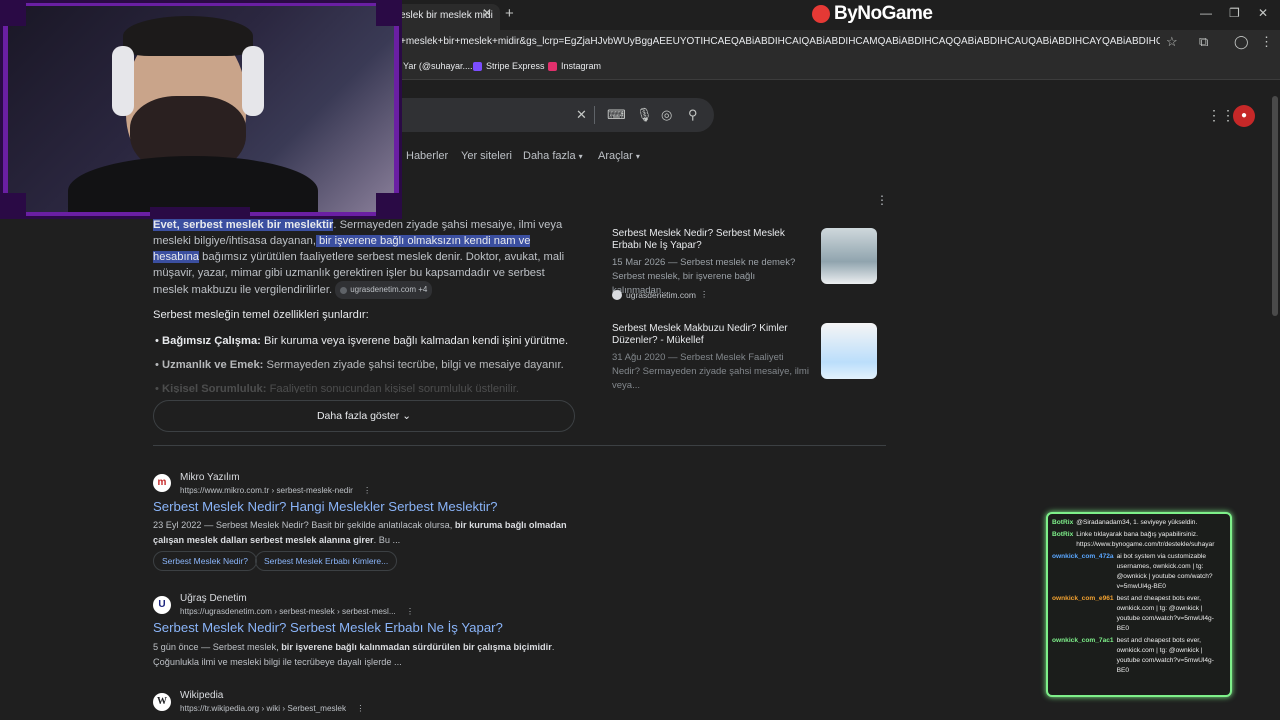 The height and width of the screenshot is (720, 1280). What do you see at coordinates (619, 156) in the screenshot?
I see `tab-tools: Araçlar ▾` at bounding box center [619, 156].